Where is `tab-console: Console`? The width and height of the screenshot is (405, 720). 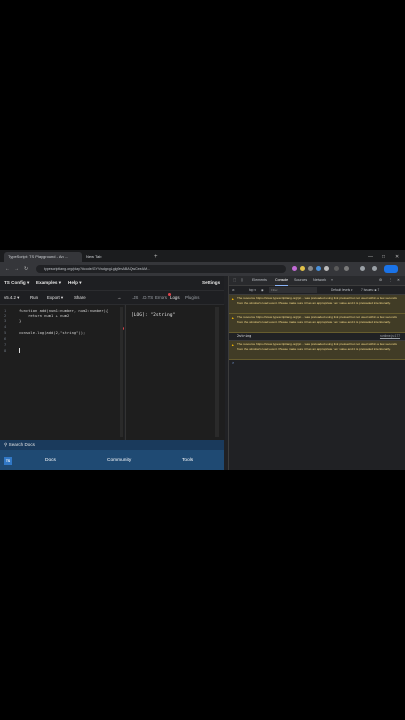 tab-console: Console is located at coordinates (282, 281).